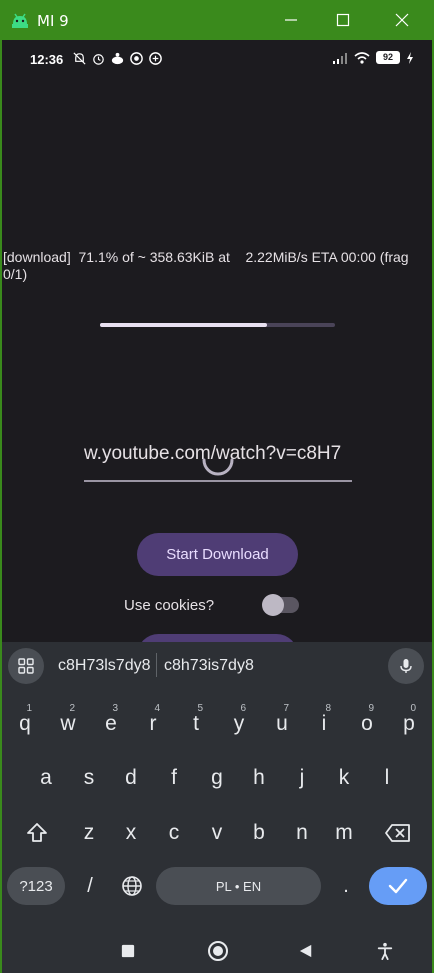 This screenshot has width=434, height=973. Describe the element at coordinates (388, 57) in the screenshot. I see `battery-indicator: 92` at that location.